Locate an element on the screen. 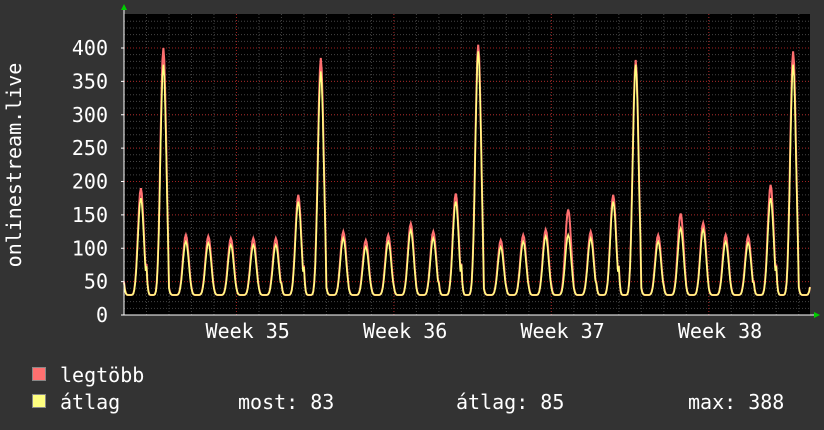  legend-label-avg: átlag is located at coordinates (90, 402).